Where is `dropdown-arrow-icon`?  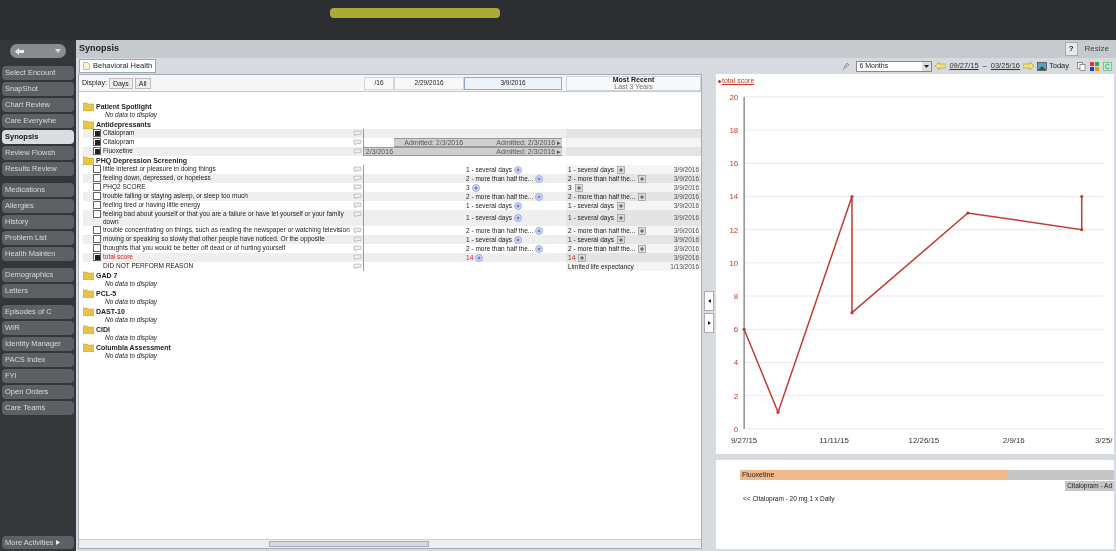 dropdown-arrow-icon is located at coordinates (927, 66).